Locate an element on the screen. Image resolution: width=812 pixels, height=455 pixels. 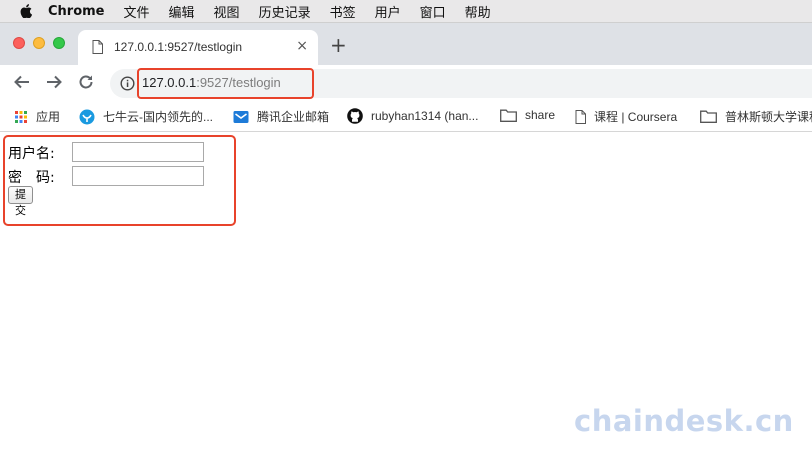
new-tab-button: + is located at coordinates (338, 45).